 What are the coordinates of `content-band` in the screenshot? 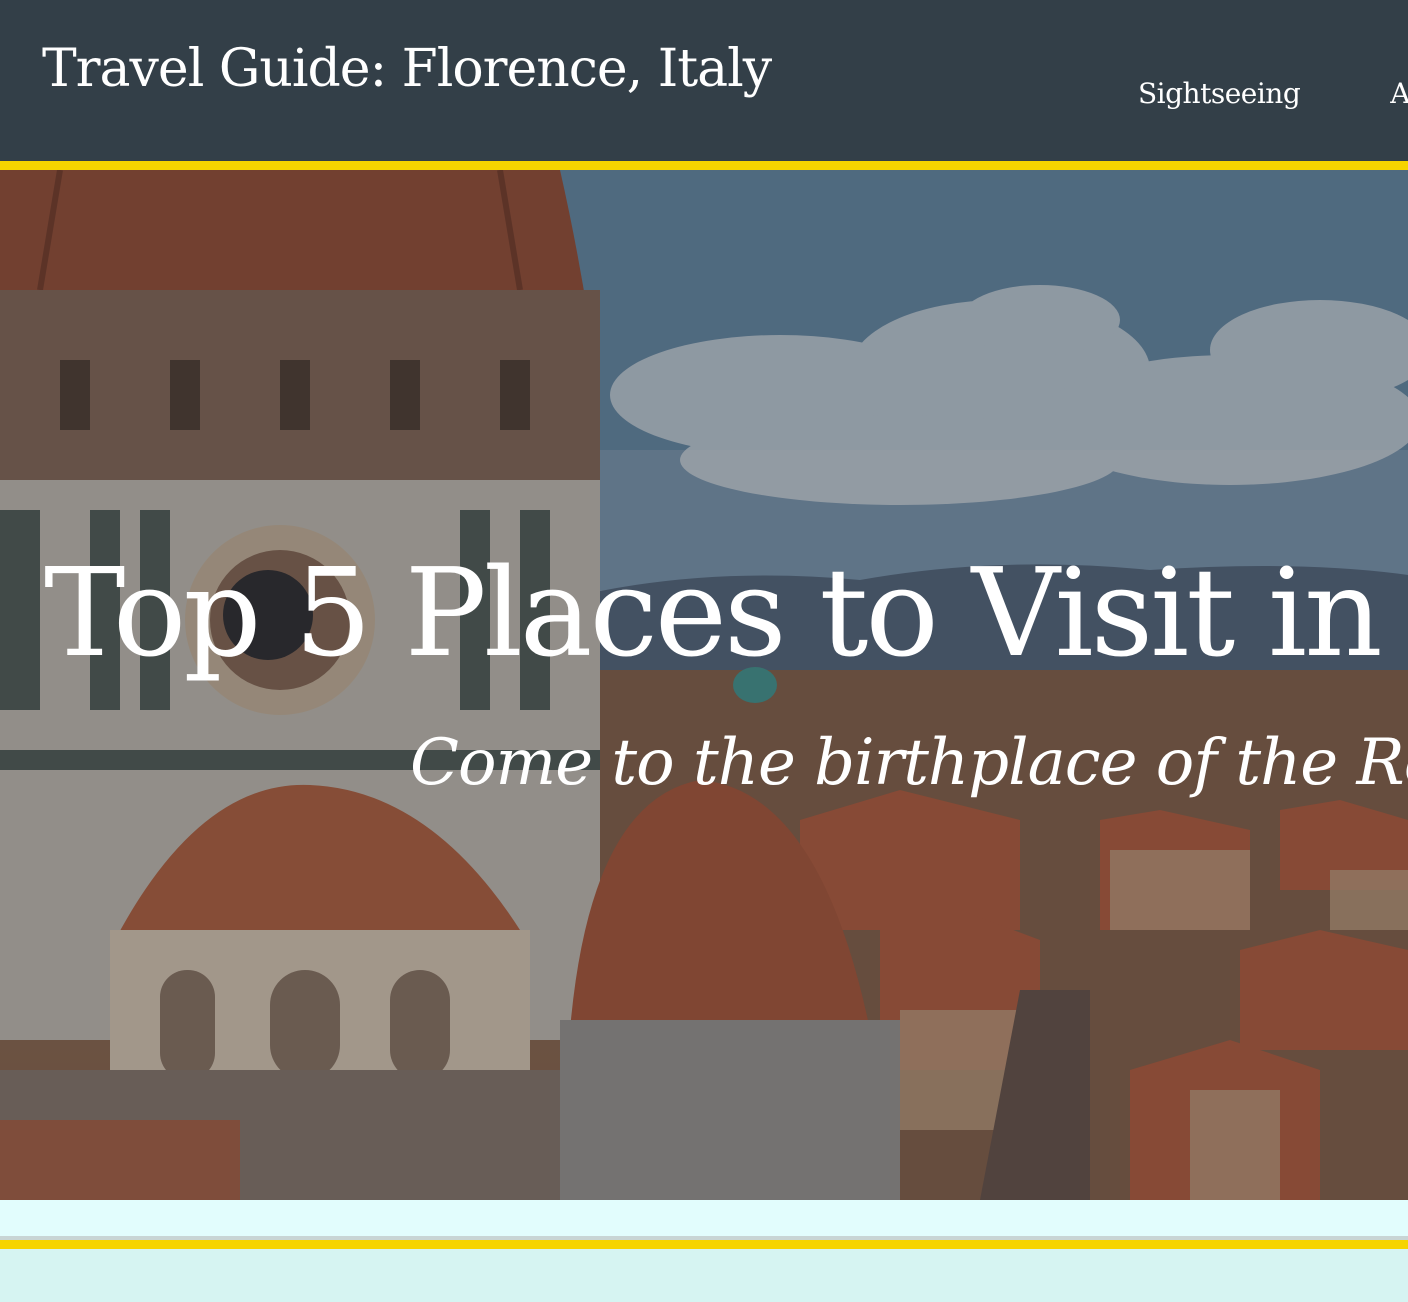 It's located at (704, 1219).